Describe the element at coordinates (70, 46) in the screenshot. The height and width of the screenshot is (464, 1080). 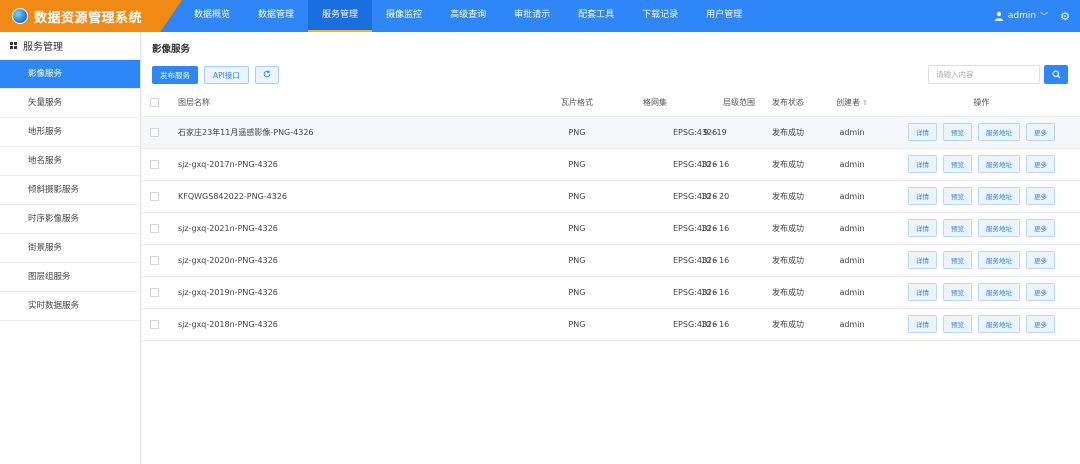
I see `sidebar-header: 服务管理` at that location.